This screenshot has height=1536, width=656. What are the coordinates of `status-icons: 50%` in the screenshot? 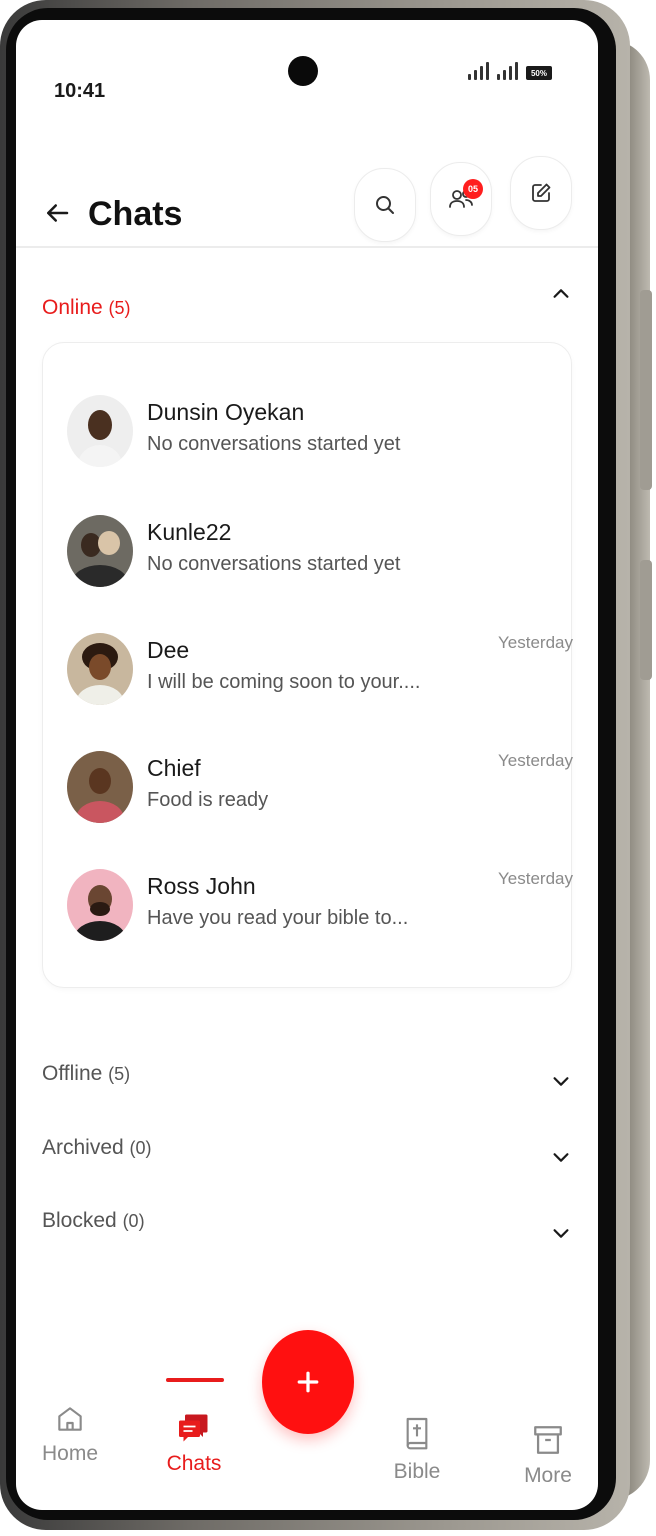 It's located at (510, 71).